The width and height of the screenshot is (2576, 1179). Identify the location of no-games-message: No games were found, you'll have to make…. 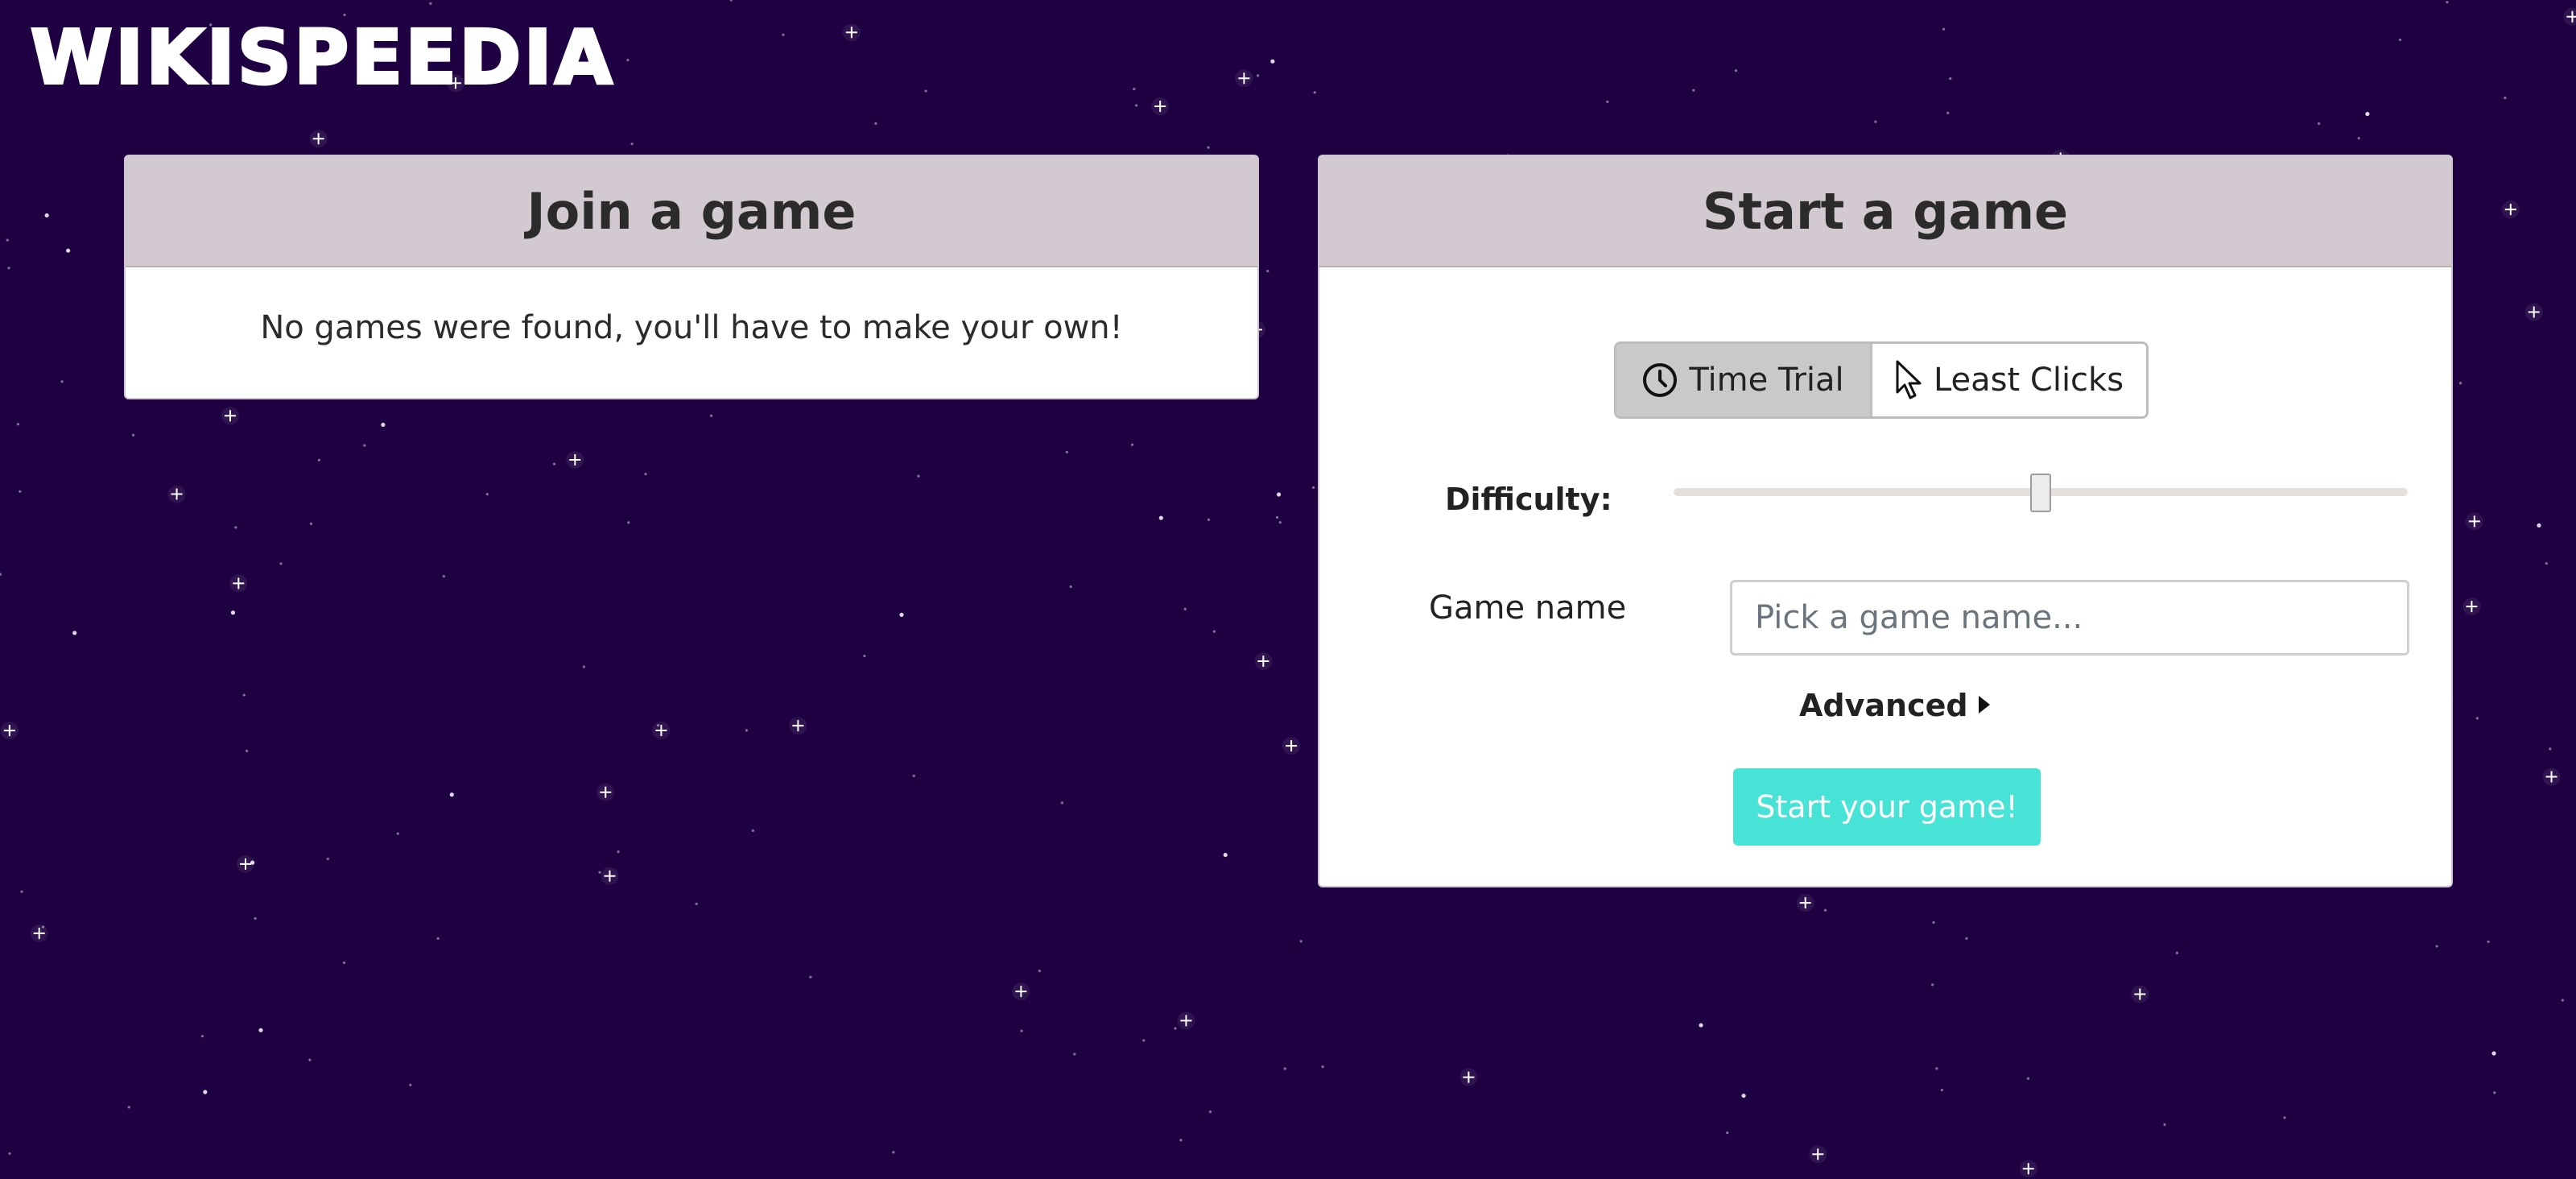
(691, 327).